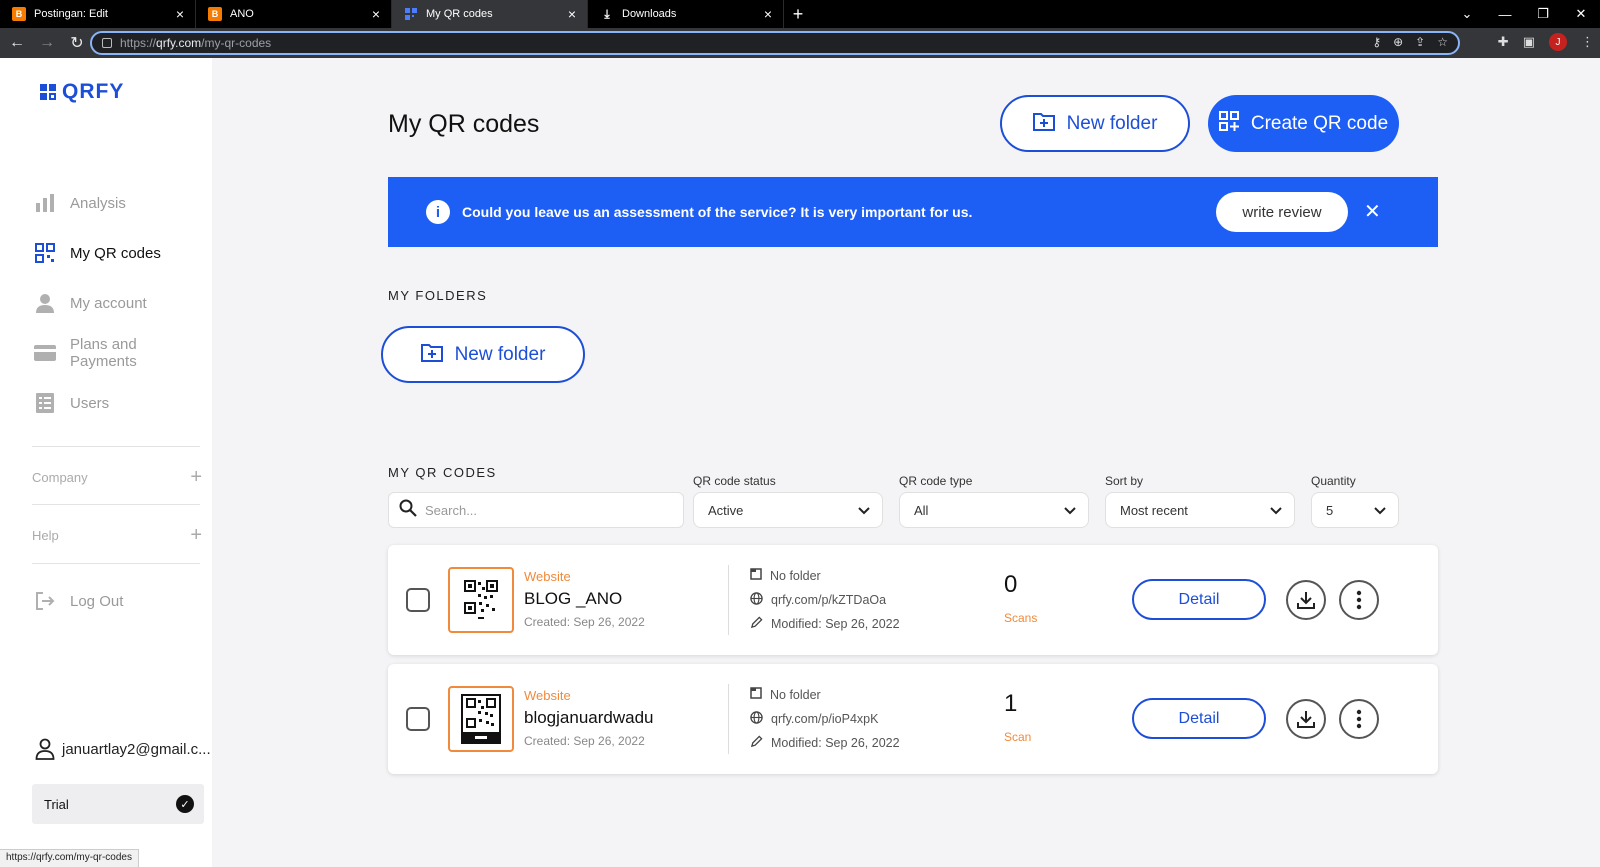 This screenshot has width=1600, height=867. What do you see at coordinates (756, 624) in the screenshot?
I see `pencil-icon` at bounding box center [756, 624].